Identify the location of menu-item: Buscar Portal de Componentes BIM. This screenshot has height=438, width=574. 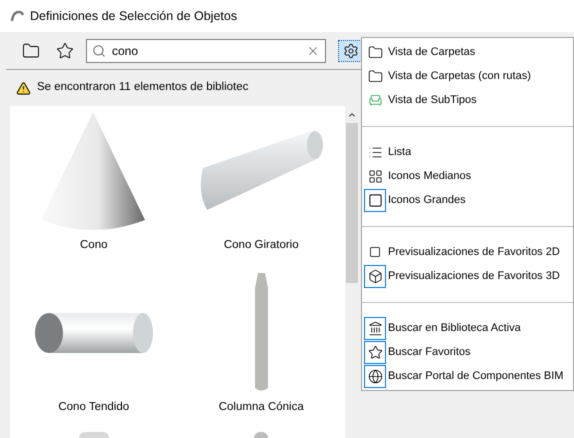
(467, 376).